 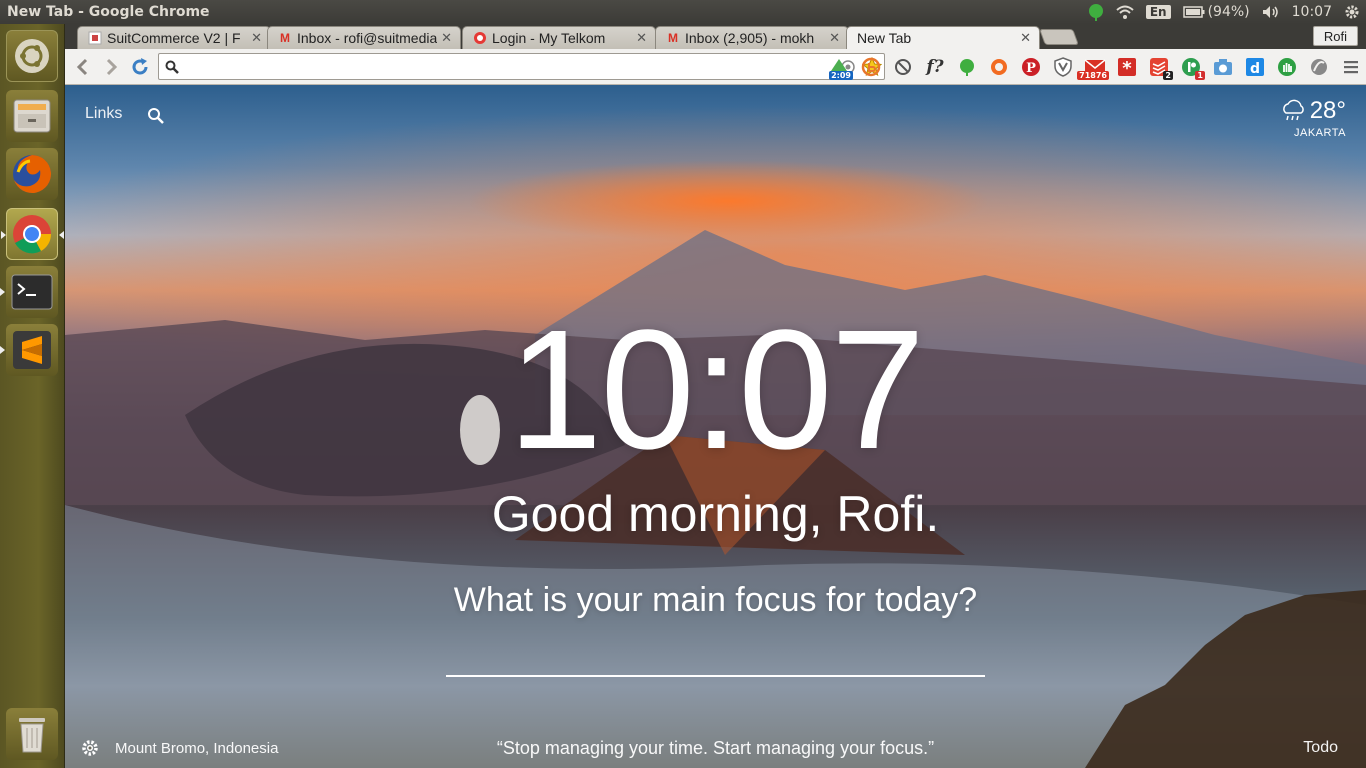 I want to click on trash-icon, so click(x=32, y=735).